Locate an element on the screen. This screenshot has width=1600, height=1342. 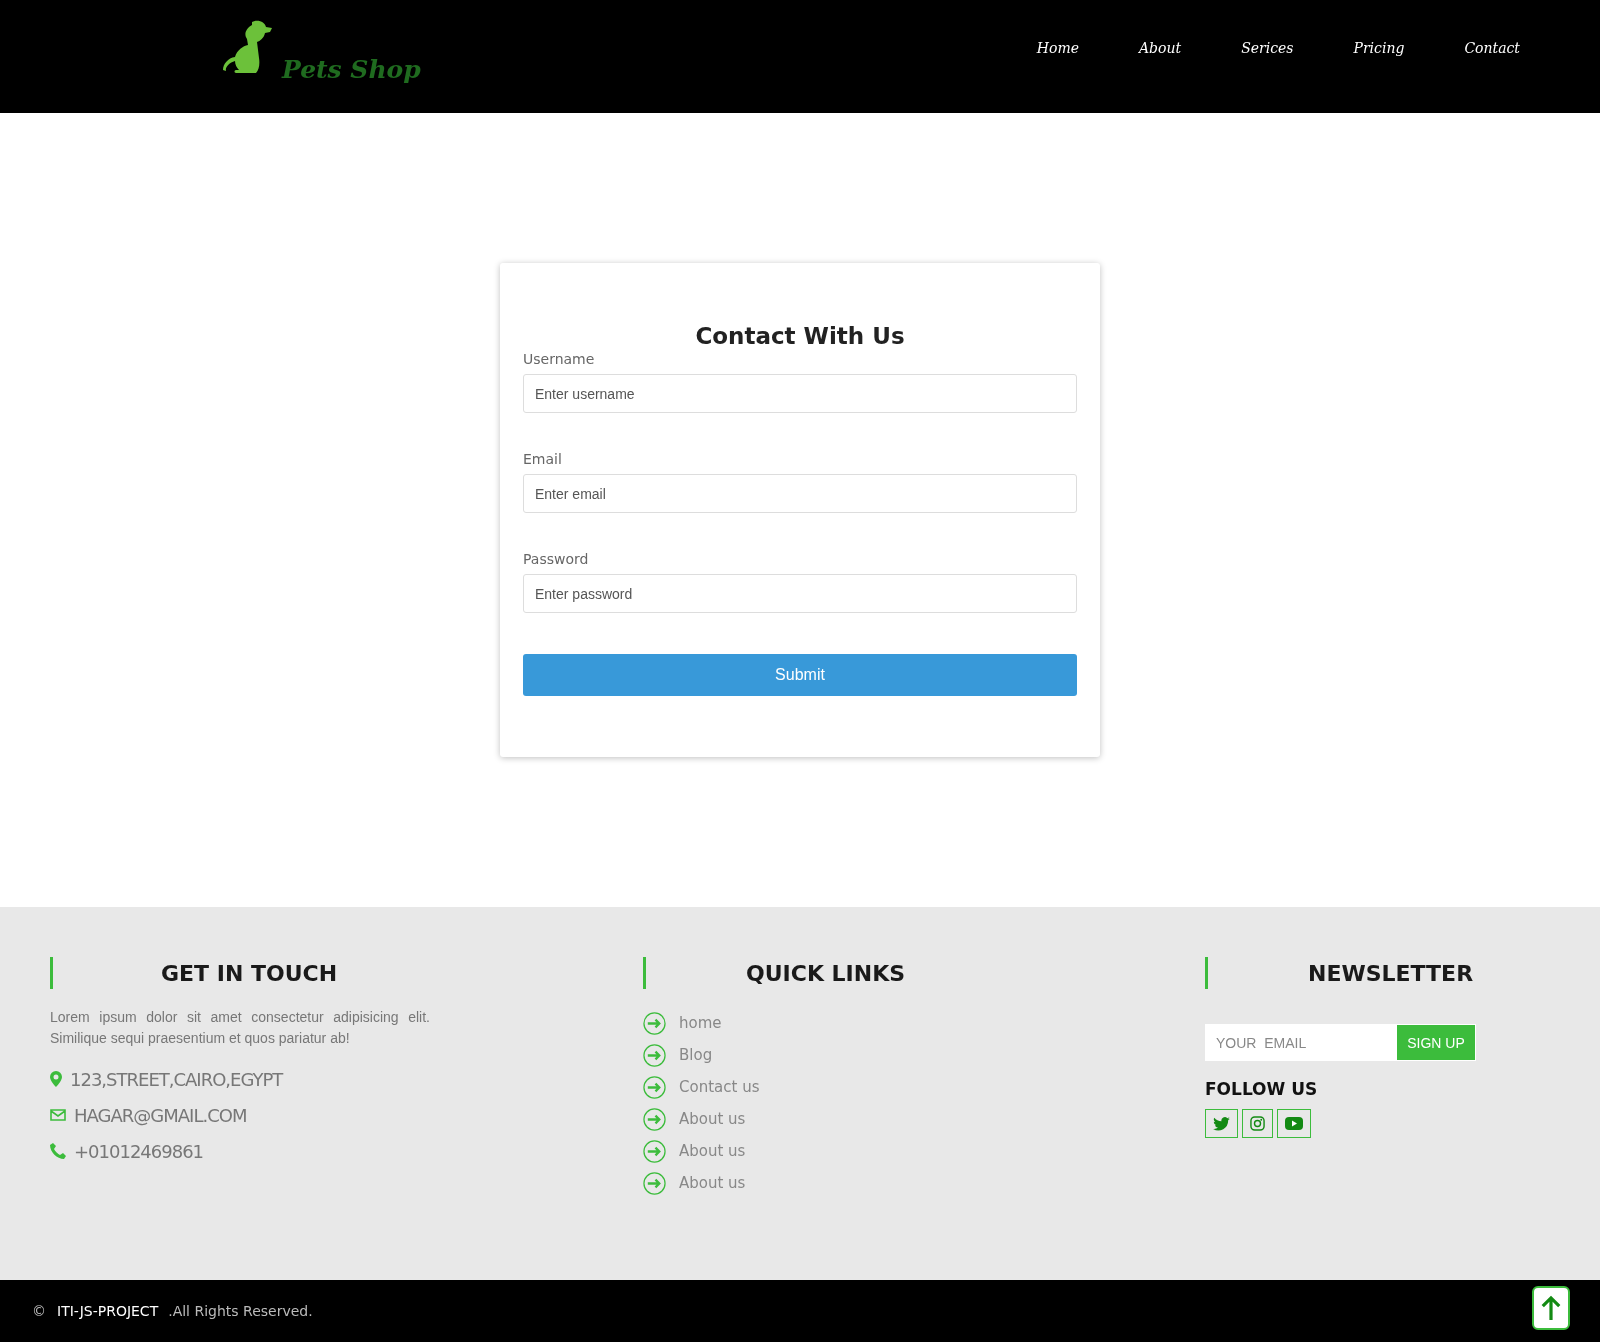
quick-link: Contact us is located at coordinates (719, 1087).